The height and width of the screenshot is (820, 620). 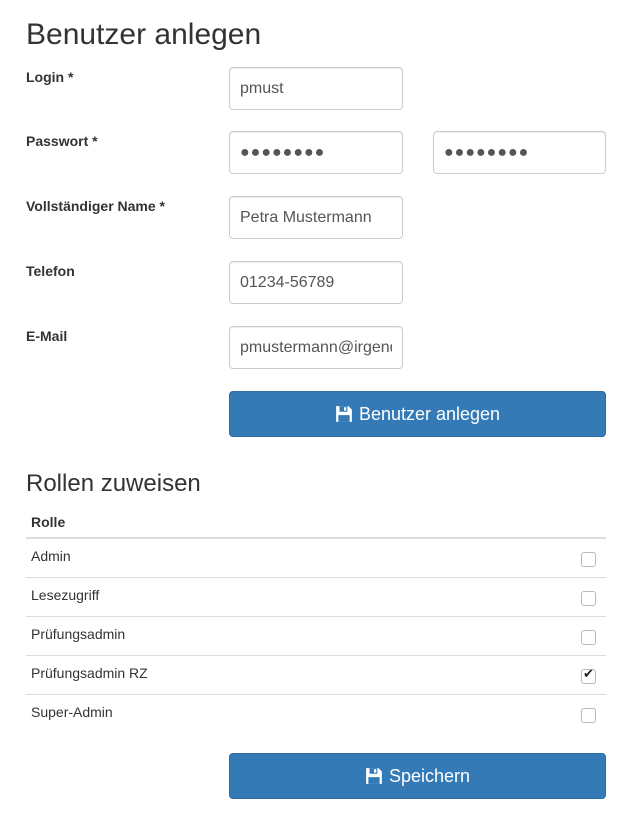 I want to click on email-input, so click(x=316, y=347).